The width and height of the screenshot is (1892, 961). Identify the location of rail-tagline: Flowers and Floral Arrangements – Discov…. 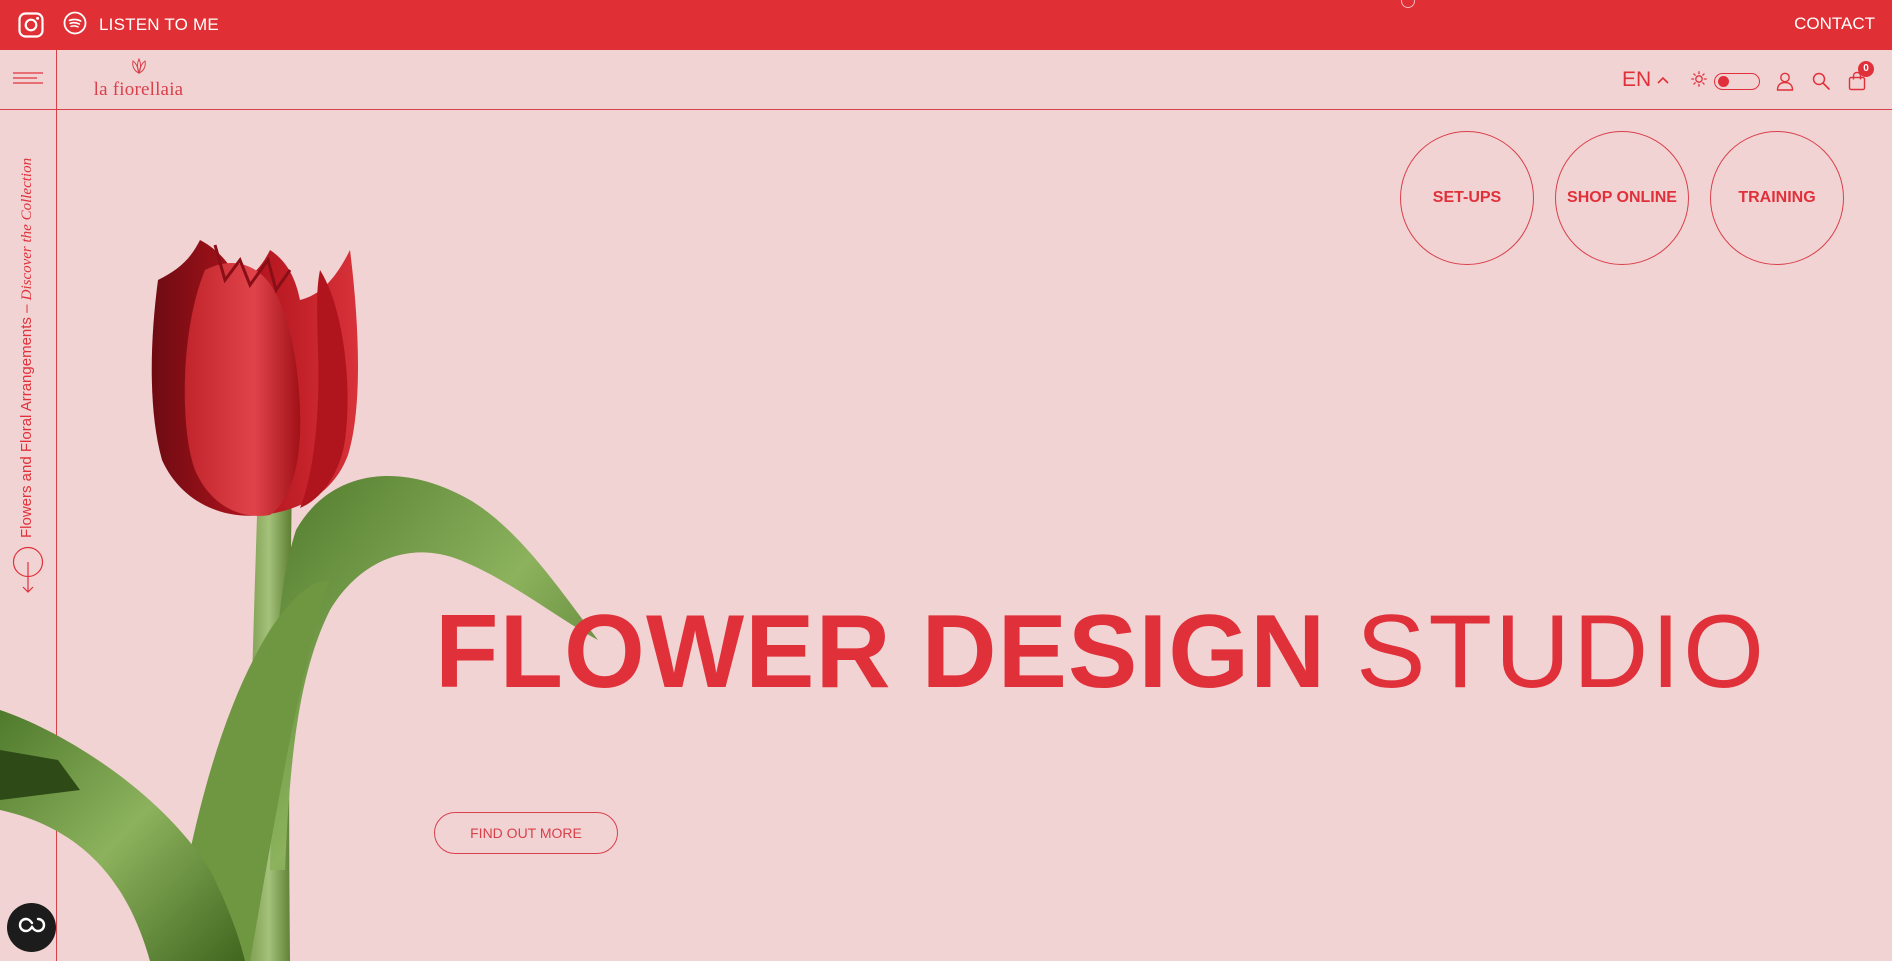
(27, 348).